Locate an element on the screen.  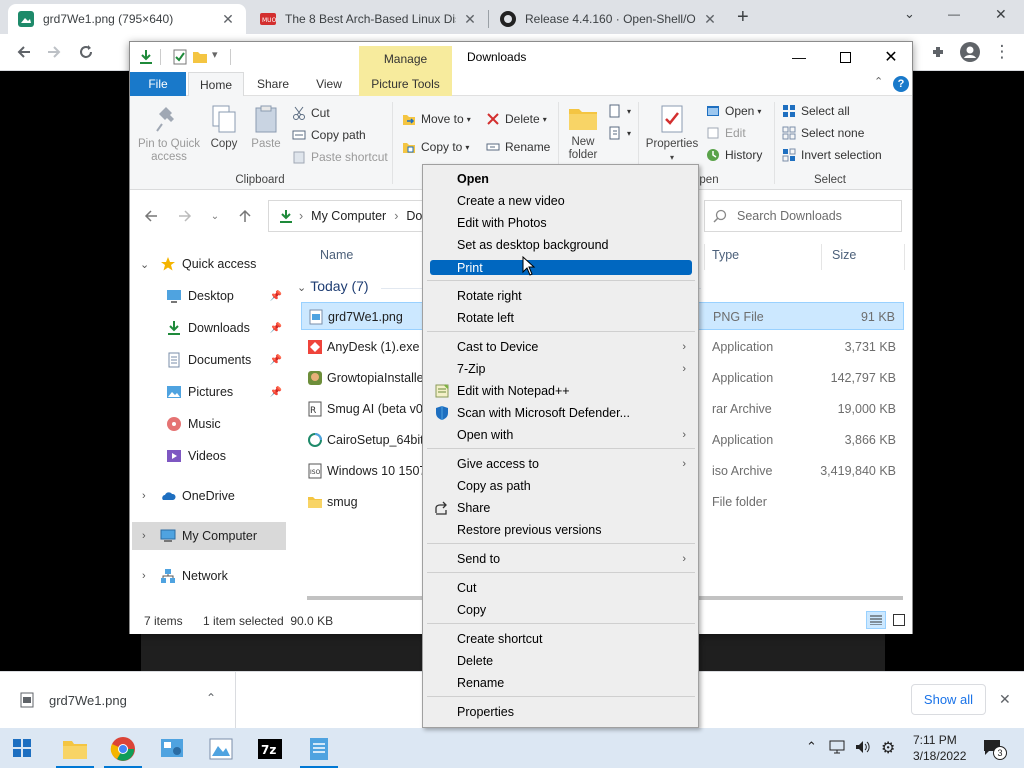
properties-button: Properties ▾ is located at coordinates (672, 134).